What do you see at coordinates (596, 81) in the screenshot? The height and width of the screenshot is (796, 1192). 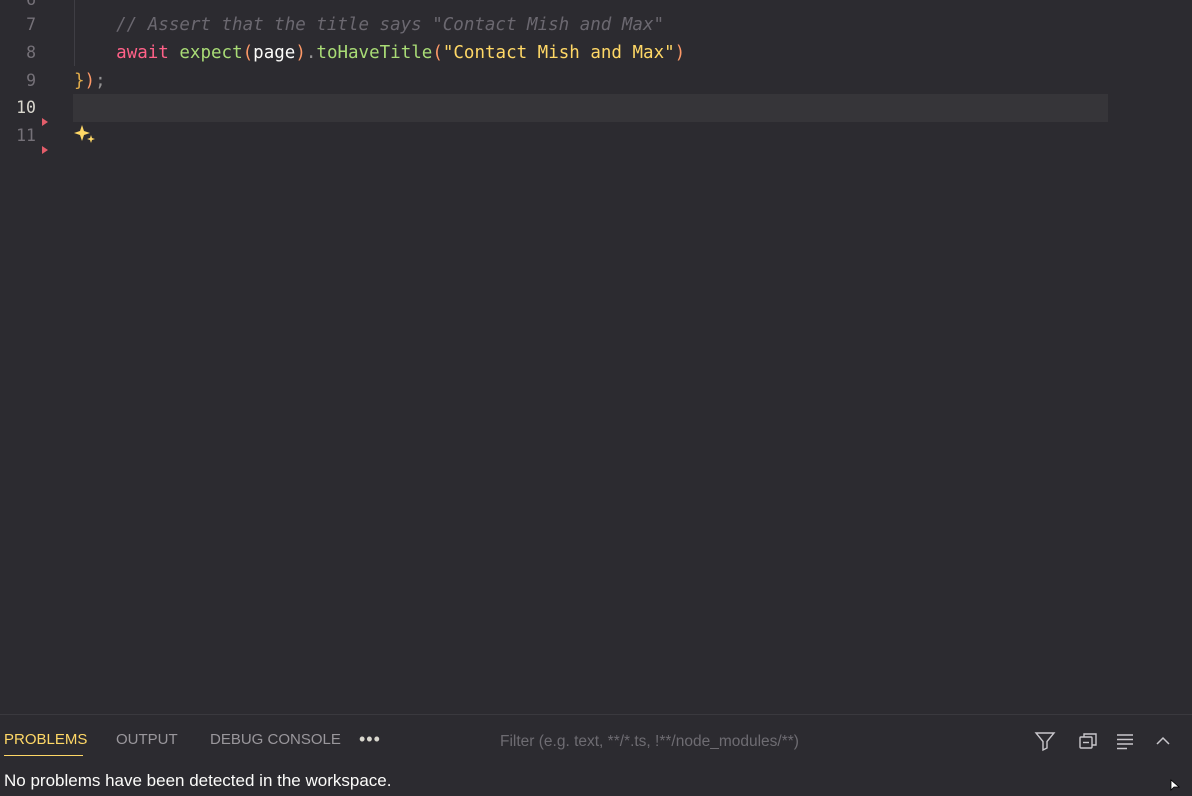 I see `code-line: 9 });` at bounding box center [596, 81].